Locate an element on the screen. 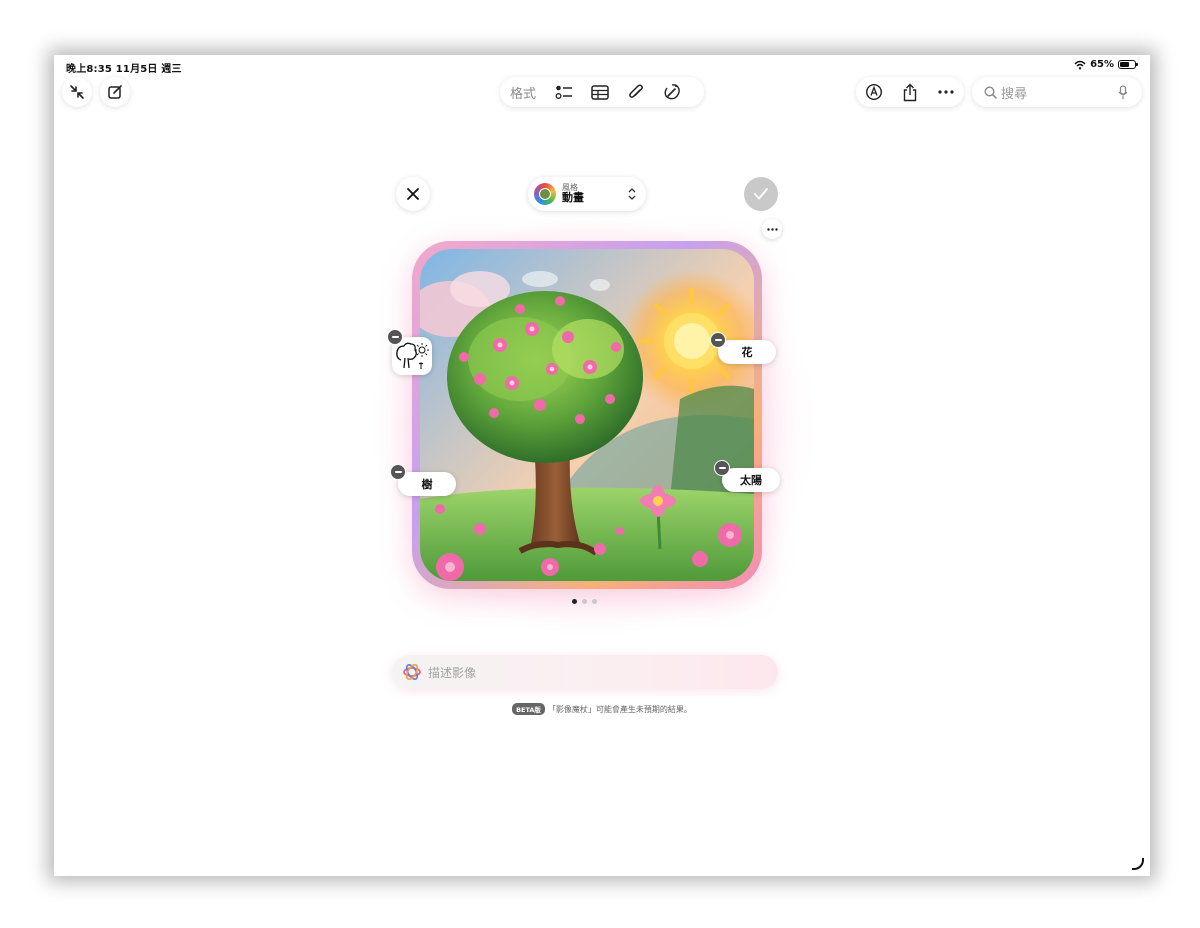 The image size is (1200, 928). style-selector: 風格 動畫 is located at coordinates (587, 194).